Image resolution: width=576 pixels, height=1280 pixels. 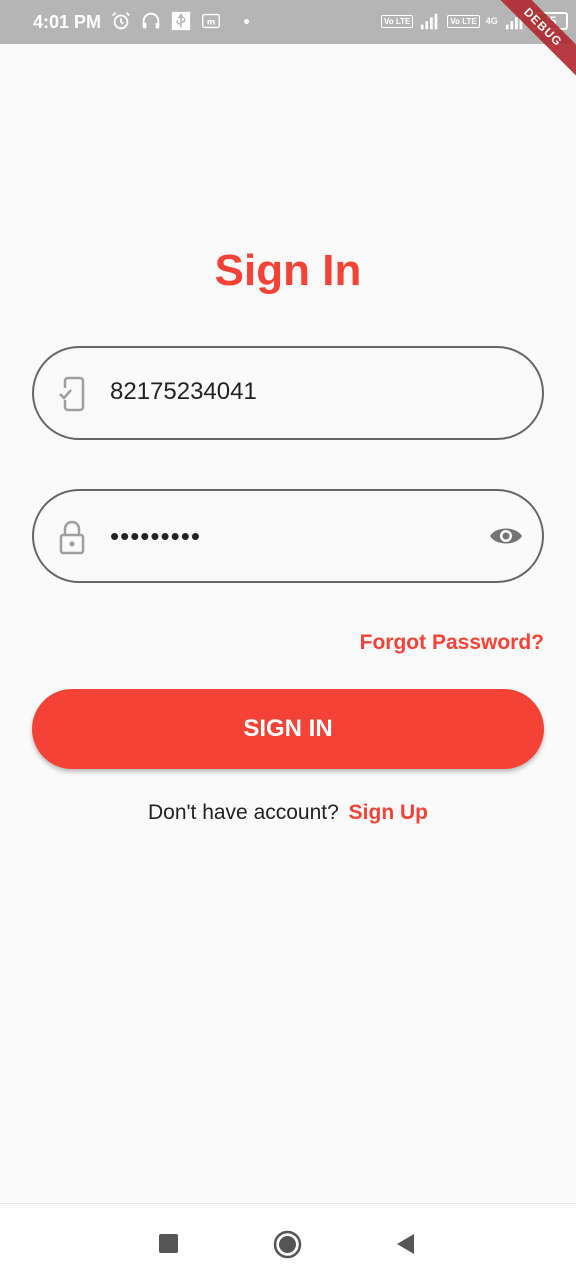 What do you see at coordinates (506, 536) in the screenshot?
I see `eye-icon` at bounding box center [506, 536].